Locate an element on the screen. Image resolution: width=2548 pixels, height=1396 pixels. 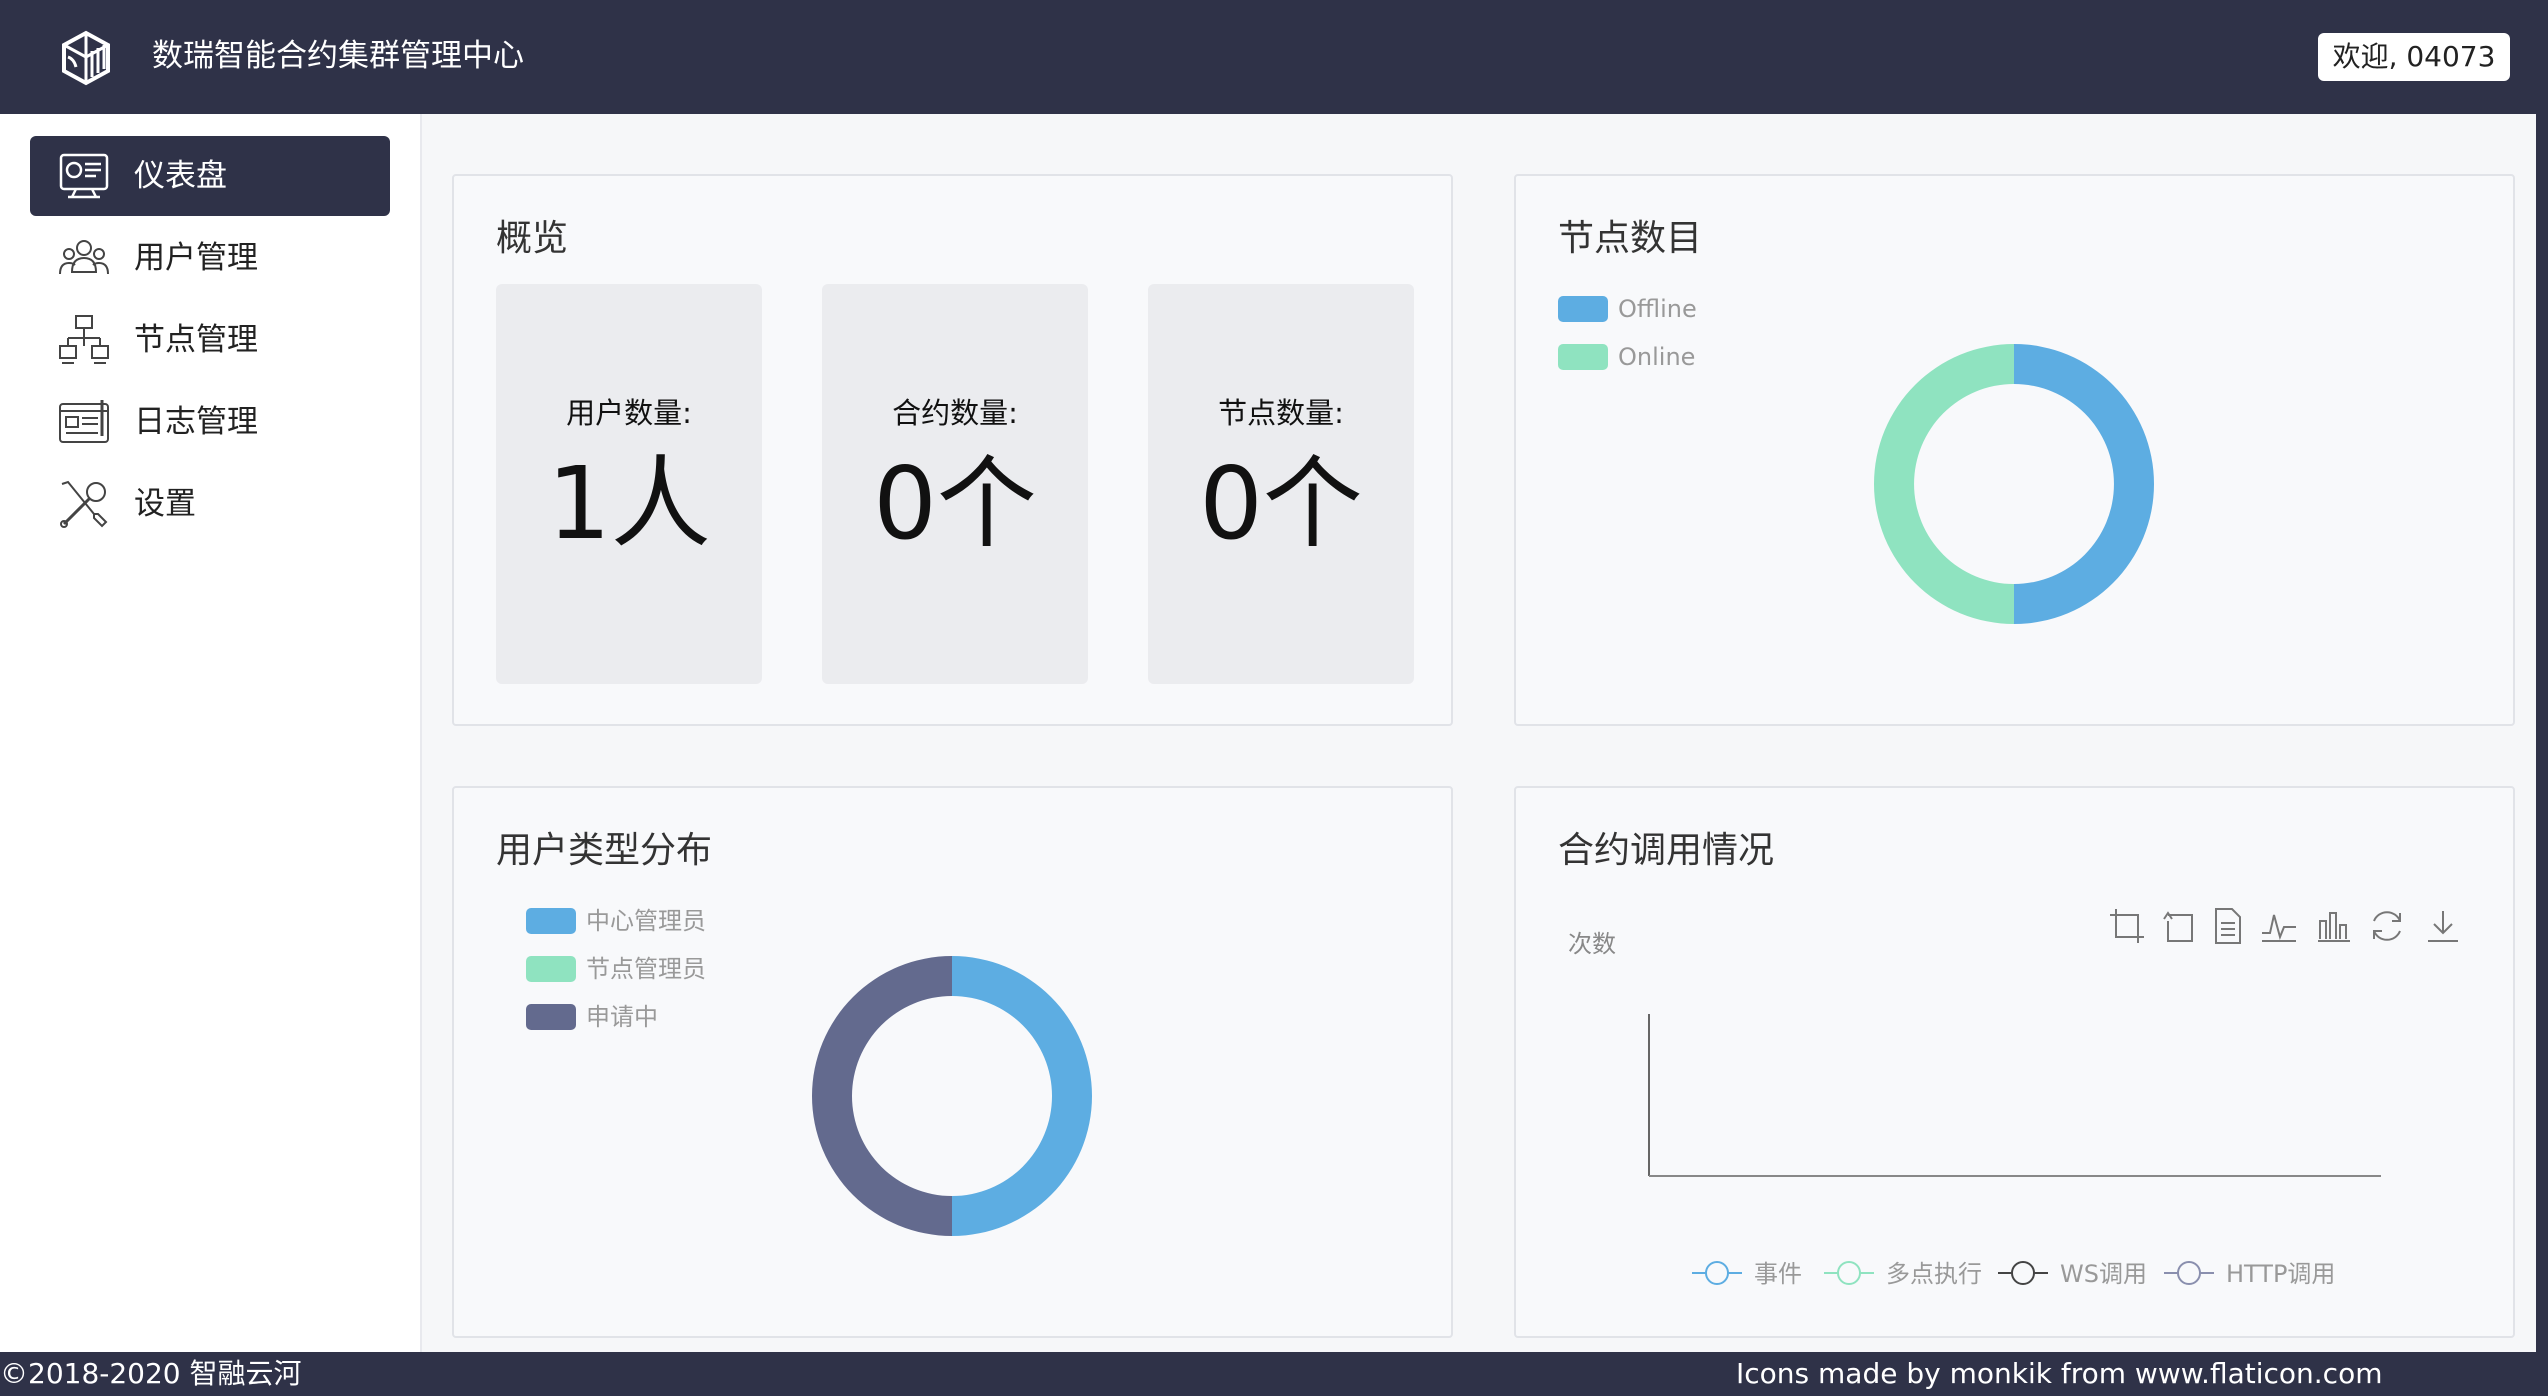
data-view-icon is located at coordinates (2227, 926).